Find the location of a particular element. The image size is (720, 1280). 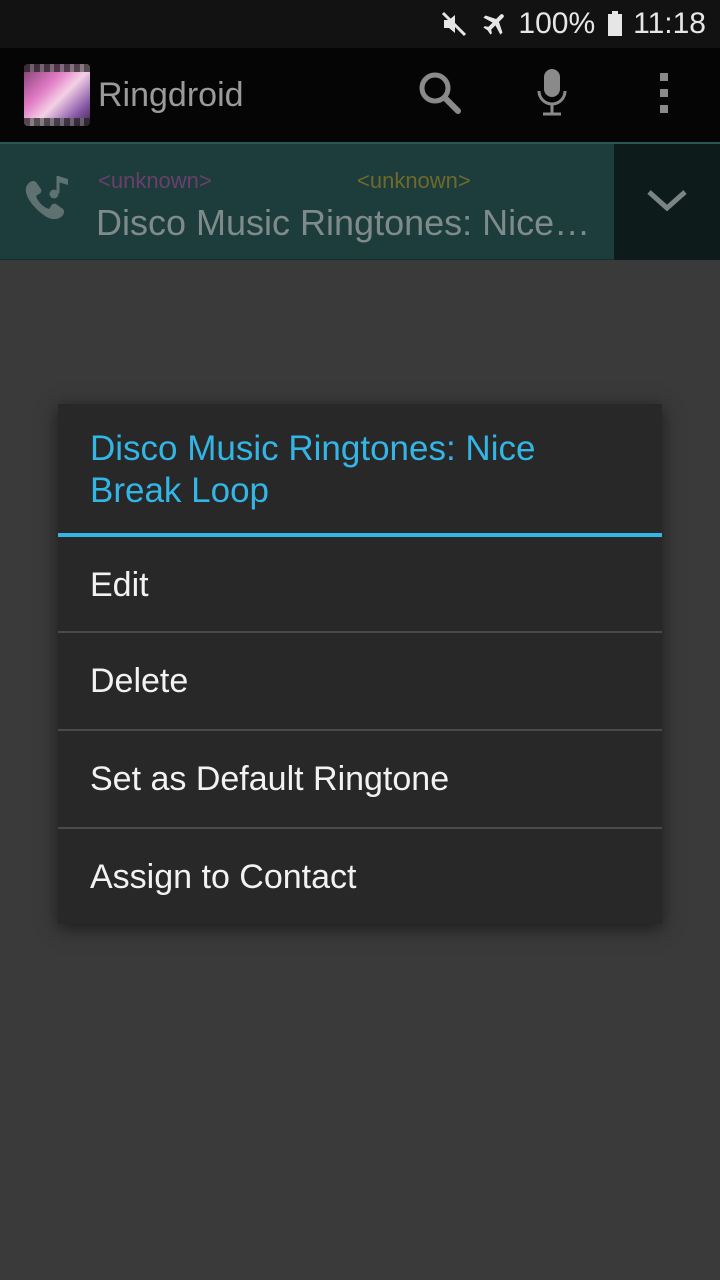

app-logo is located at coordinates (57, 95).